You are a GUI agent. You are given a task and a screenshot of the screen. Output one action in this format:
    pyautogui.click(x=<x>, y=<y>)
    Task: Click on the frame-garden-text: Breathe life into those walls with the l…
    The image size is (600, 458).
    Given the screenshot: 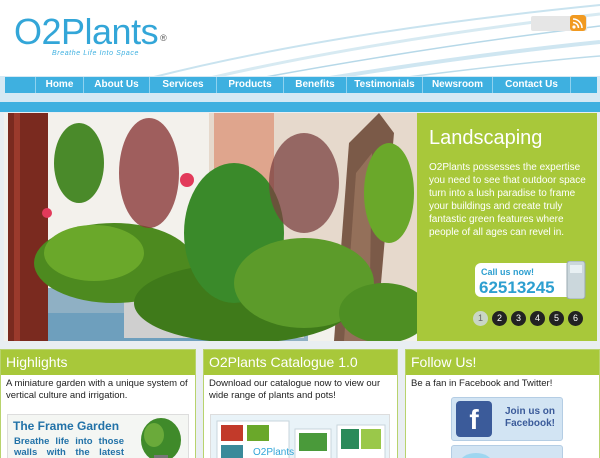 What is the action you would take?
    pyautogui.click(x=69, y=447)
    